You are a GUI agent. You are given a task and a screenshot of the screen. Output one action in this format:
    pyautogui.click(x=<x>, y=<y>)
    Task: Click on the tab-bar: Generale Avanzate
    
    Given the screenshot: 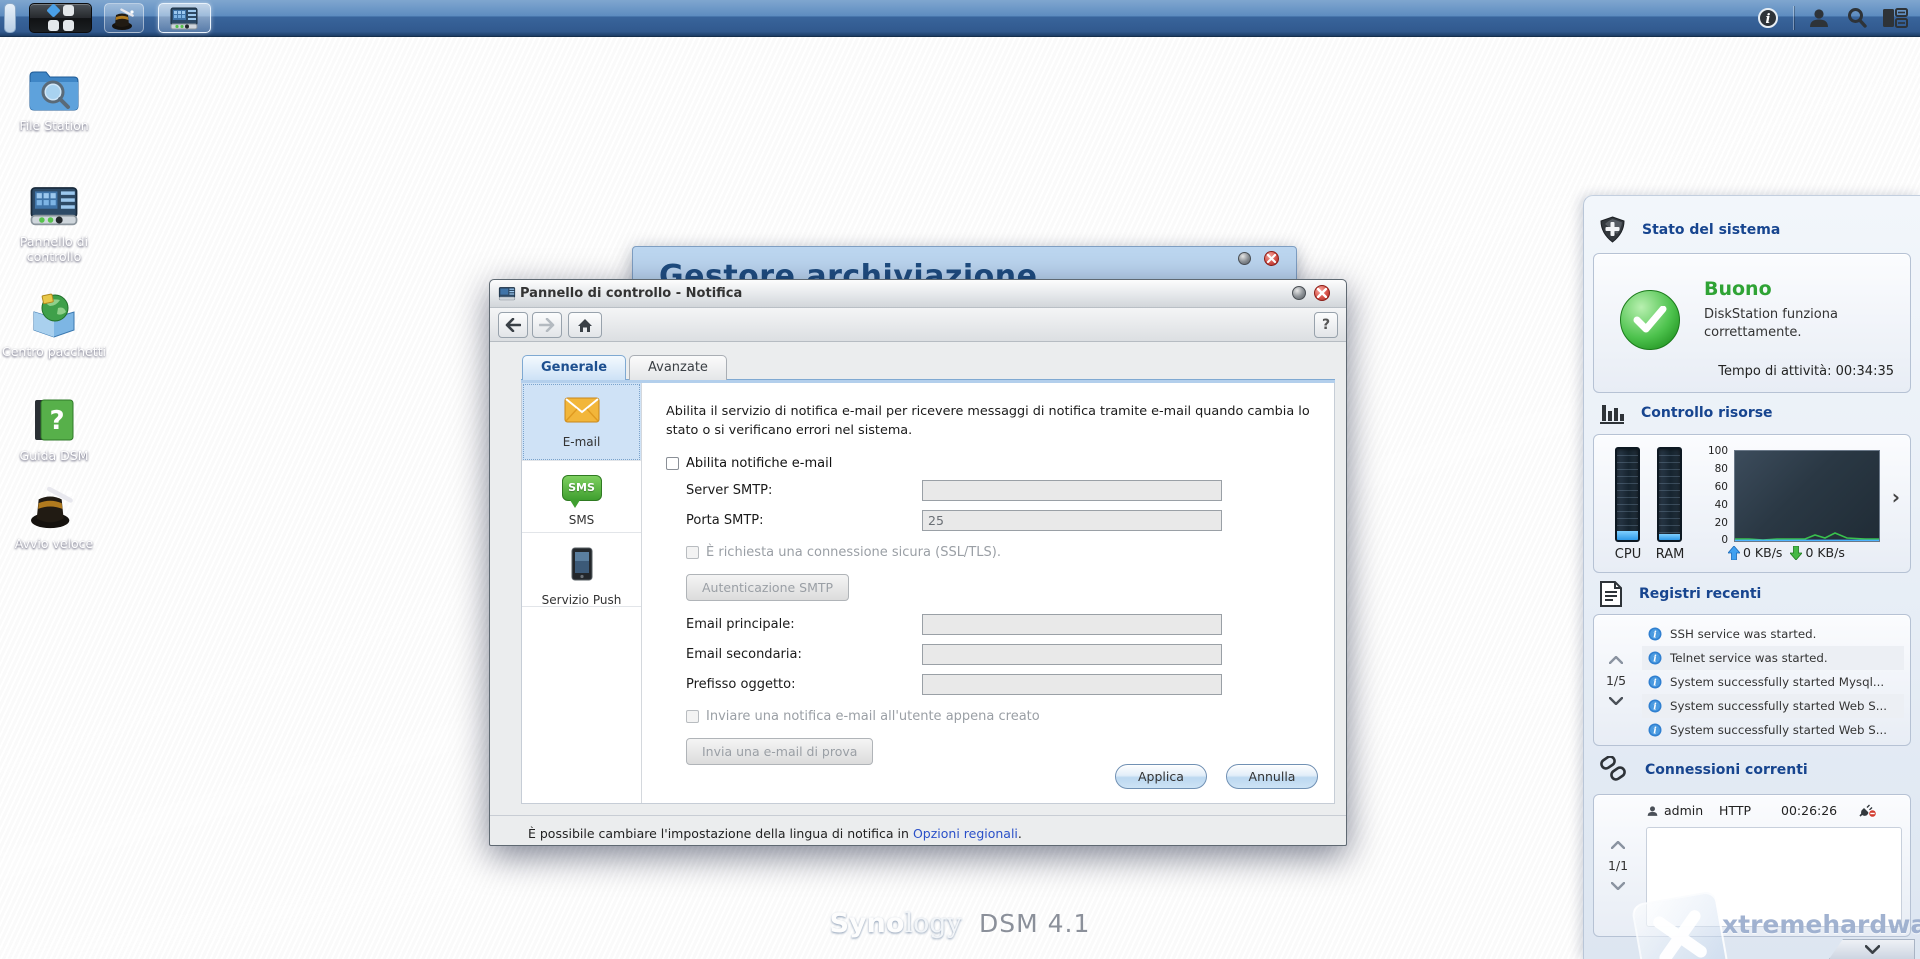 What is the action you would take?
    pyautogui.click(x=626, y=367)
    